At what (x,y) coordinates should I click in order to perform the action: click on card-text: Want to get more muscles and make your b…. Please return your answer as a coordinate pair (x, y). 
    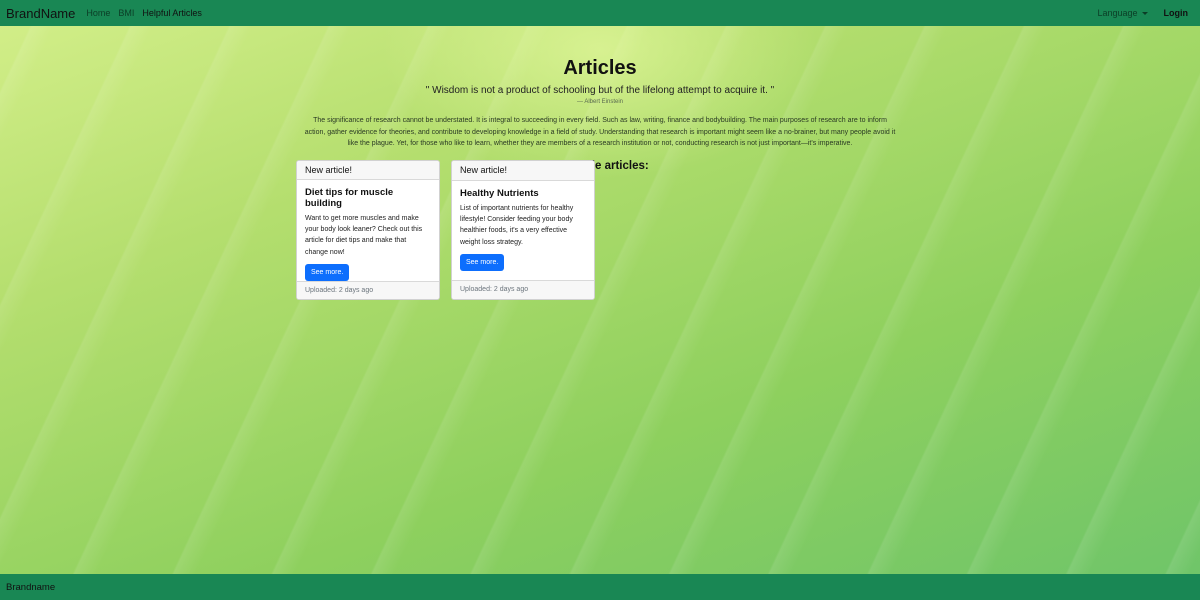
    Looking at the image, I should click on (364, 235).